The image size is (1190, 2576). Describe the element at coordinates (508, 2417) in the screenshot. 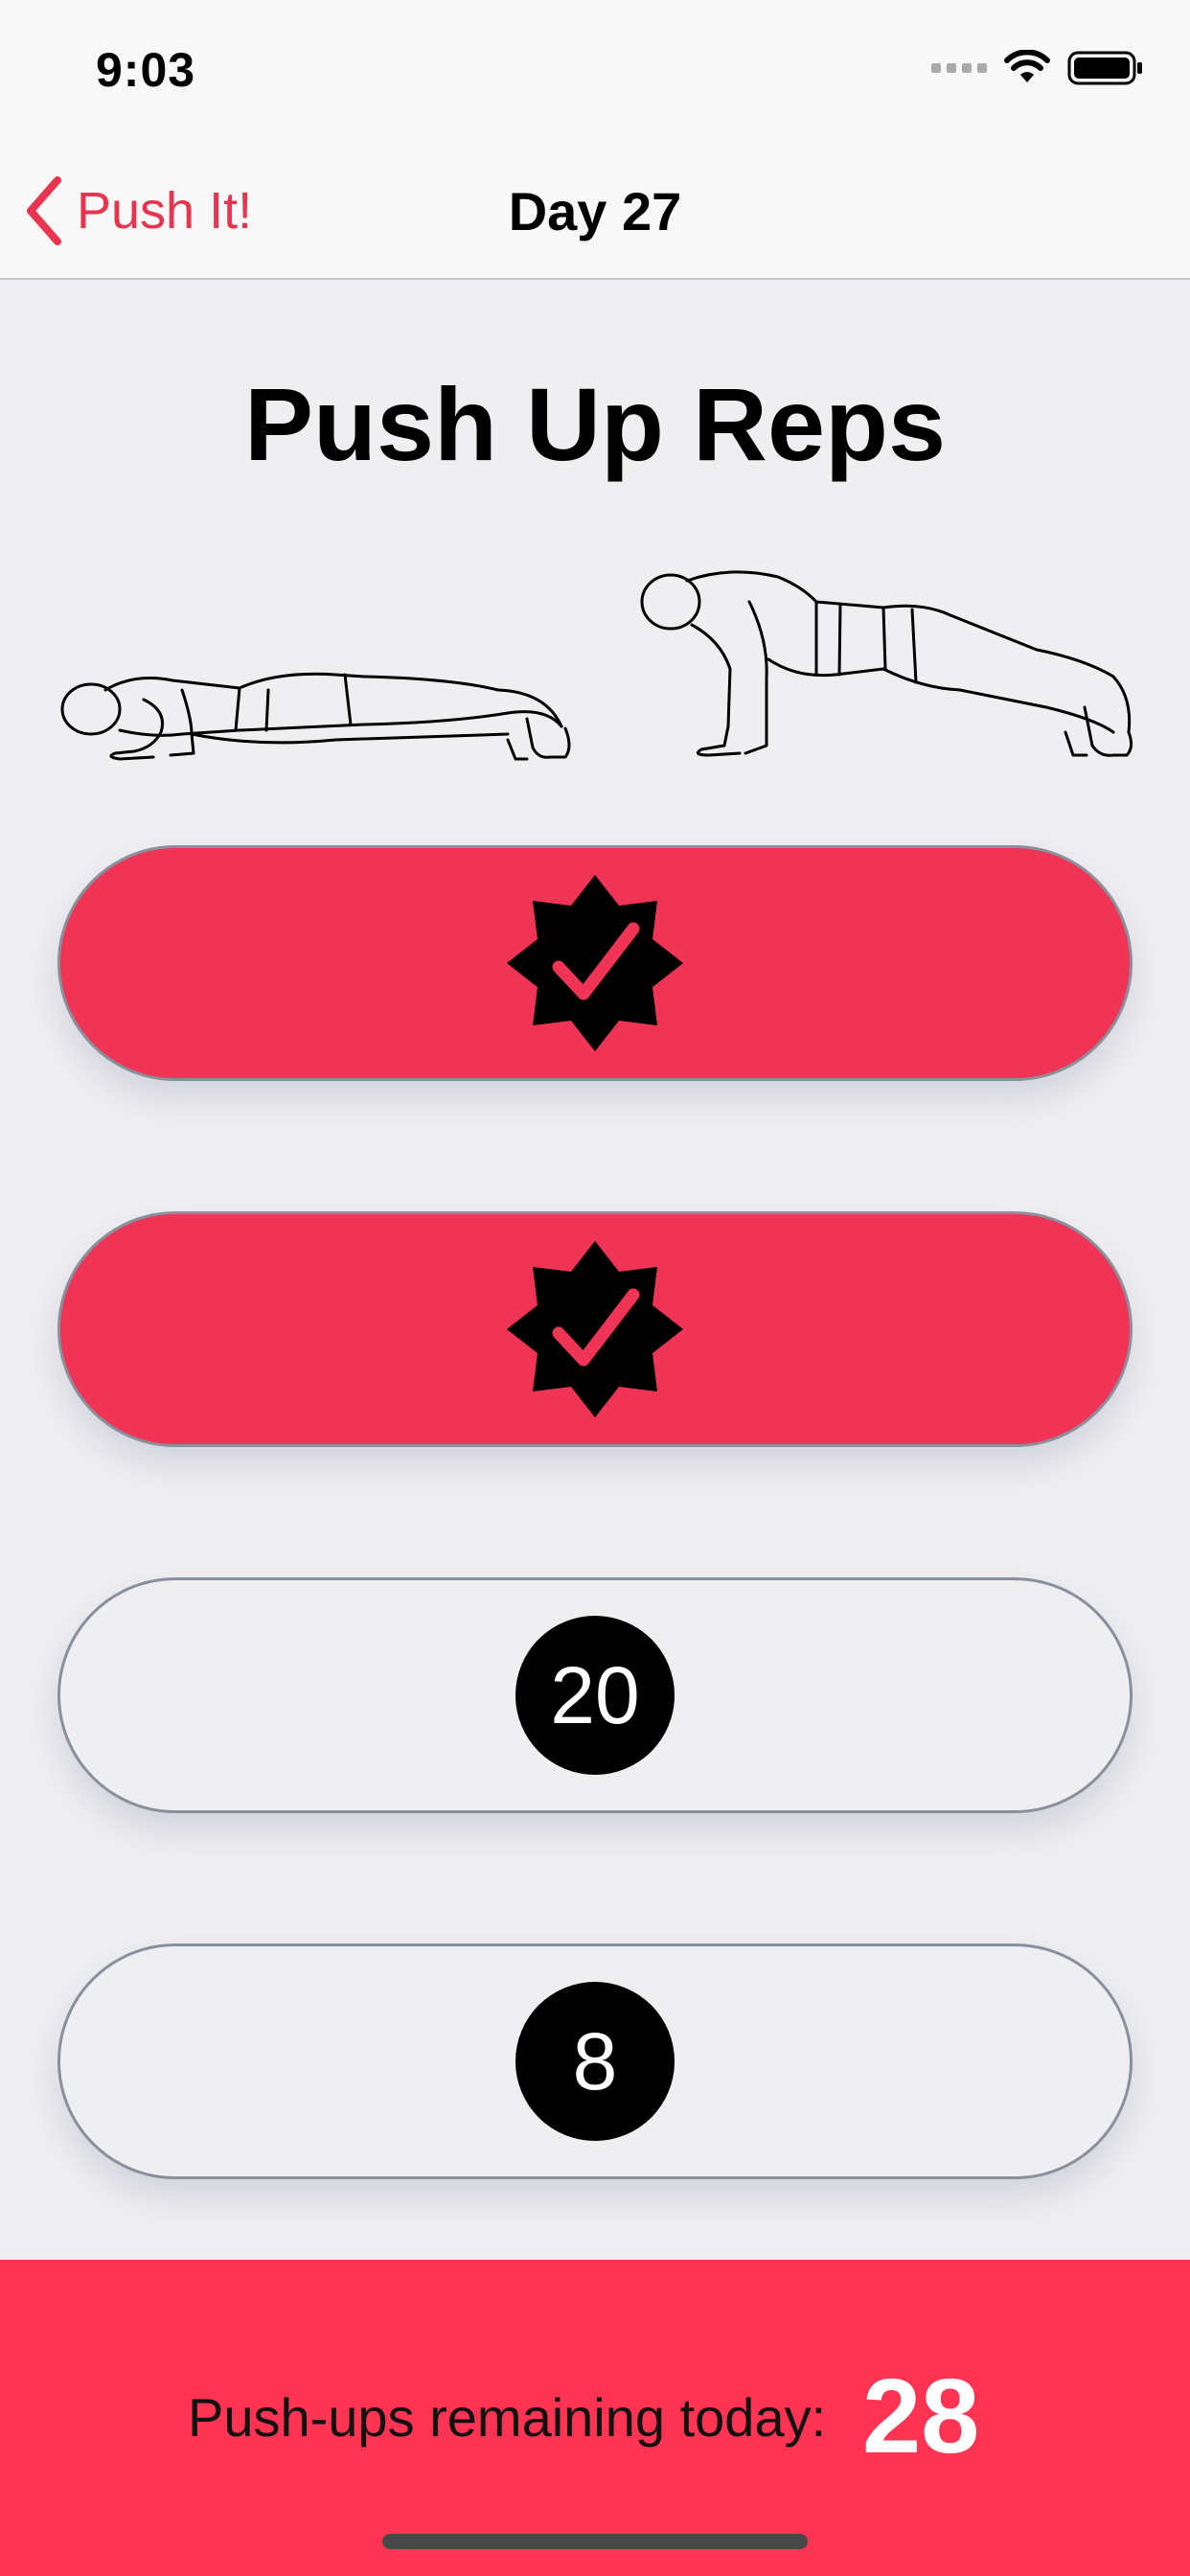

I see `remaining-label: Push-ups remaining today:` at that location.